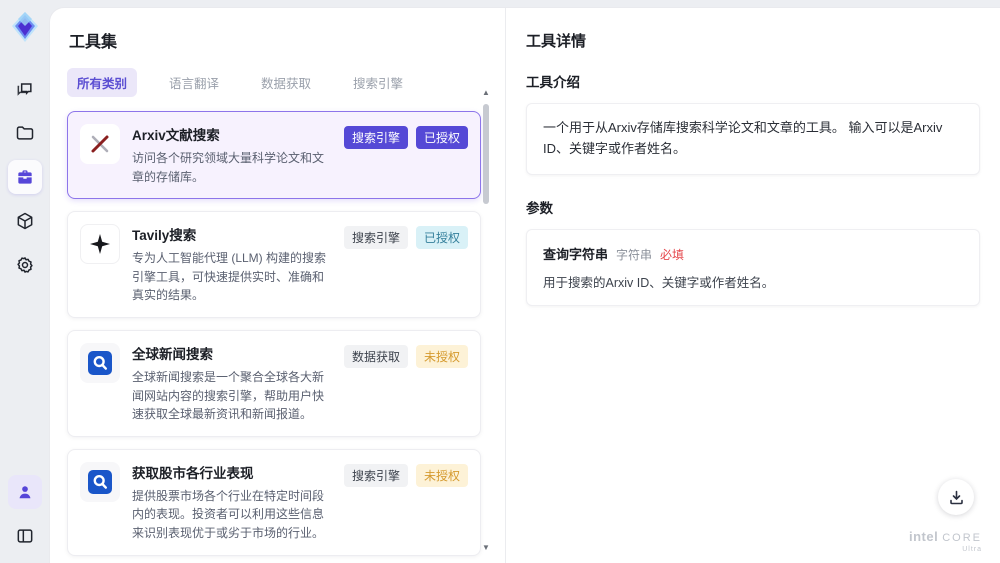  I want to click on param-box: 查询字符串 字符串 必填 用于搜索的Arxiv ID、关键字或作者姓名。, so click(753, 267).